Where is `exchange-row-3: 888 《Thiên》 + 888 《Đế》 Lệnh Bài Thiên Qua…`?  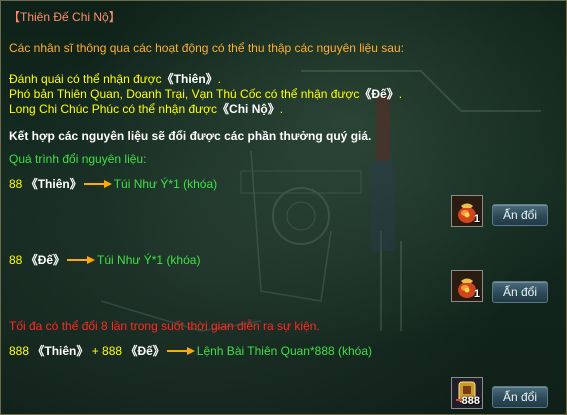 exchange-row-3: 888 《Thiên》 + 888 《Đế》 Lệnh Bài Thiên Qua… is located at coordinates (190, 350).